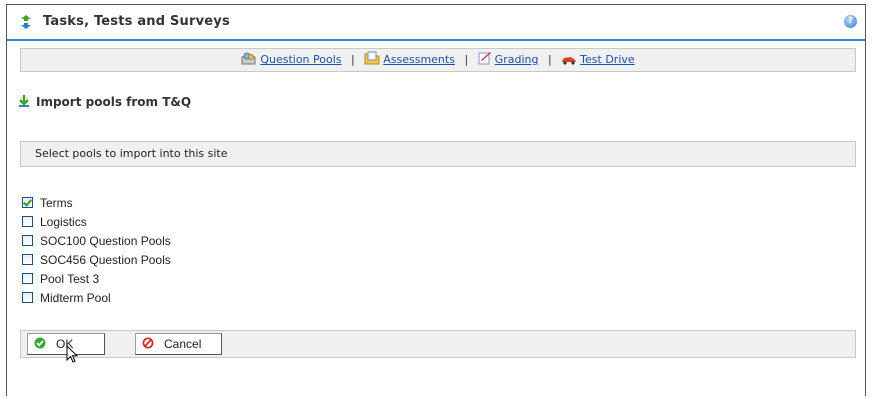  Describe the element at coordinates (485, 62) in the screenshot. I see `grading-icon` at that location.